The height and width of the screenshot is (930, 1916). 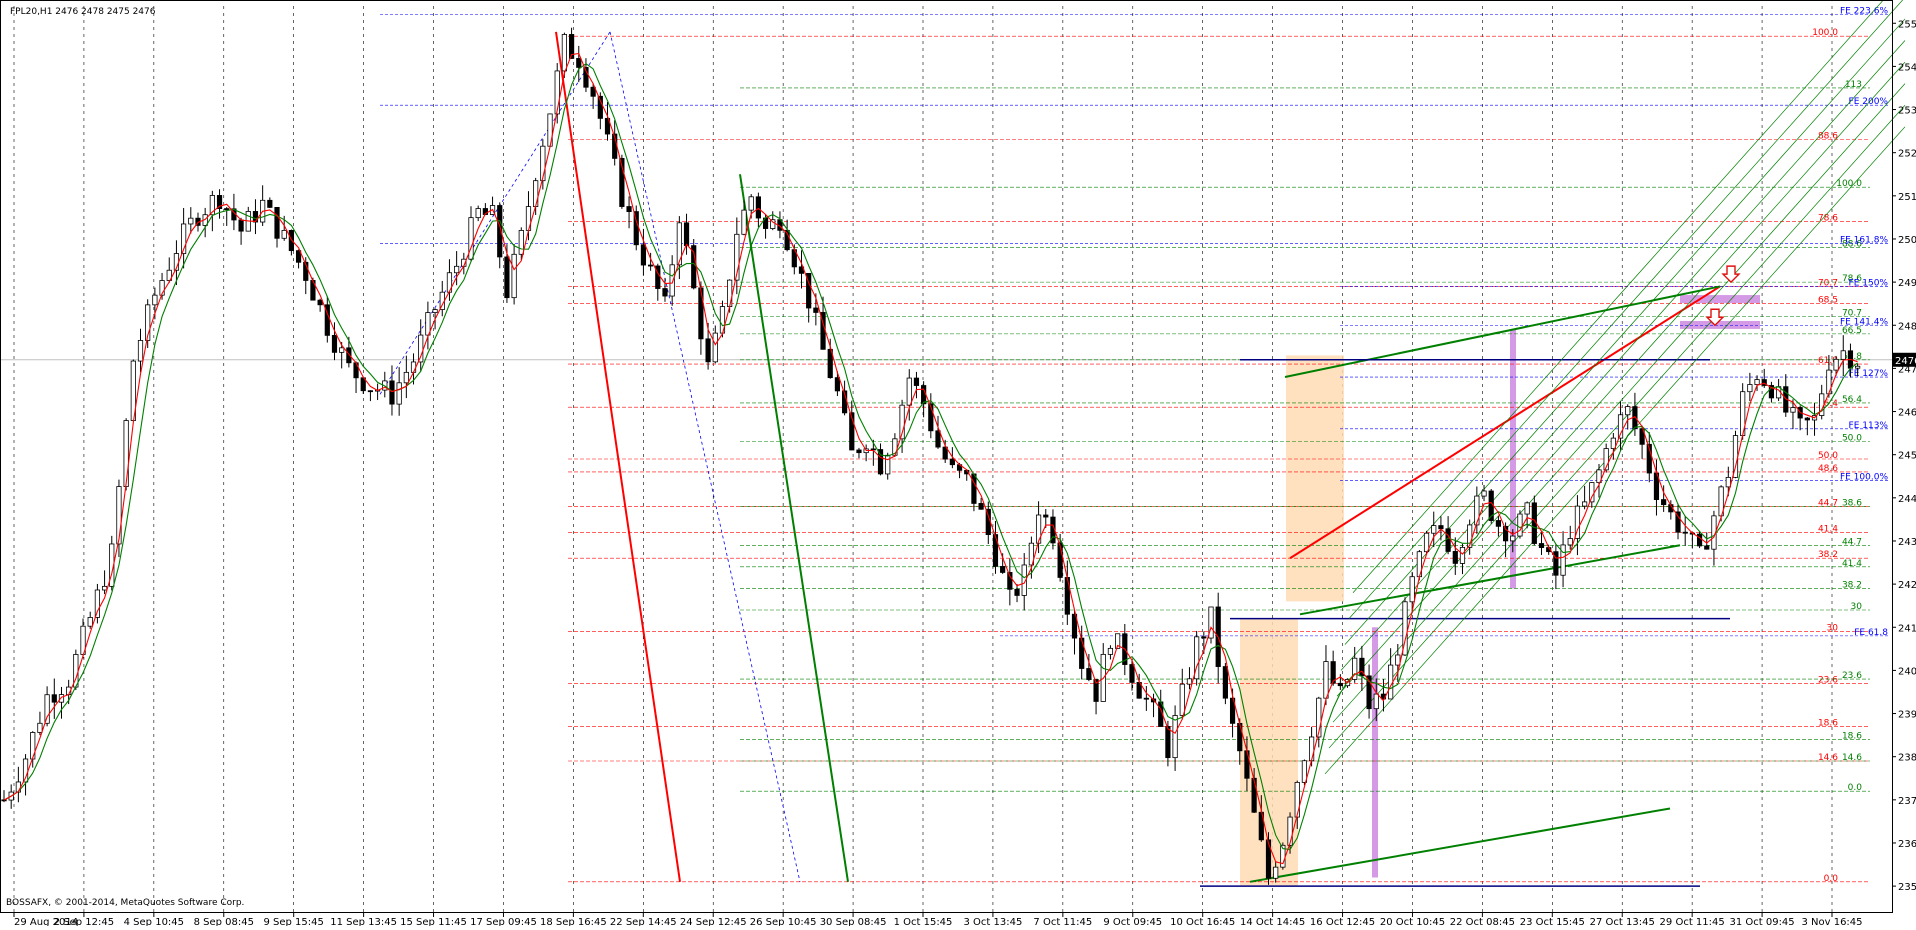 What do you see at coordinates (1852, 542) in the screenshot?
I see `fib-green-label: 44.7` at bounding box center [1852, 542].